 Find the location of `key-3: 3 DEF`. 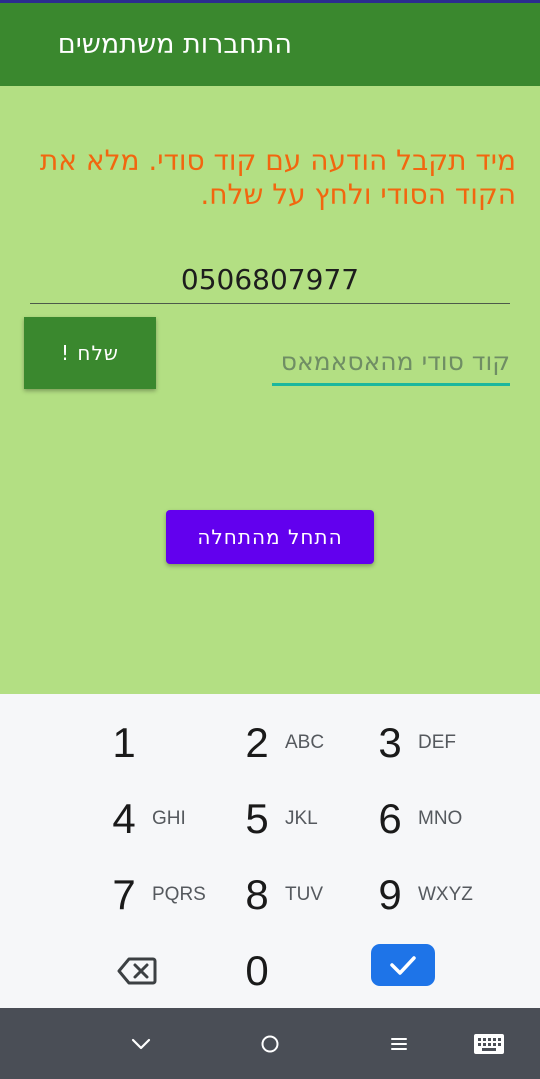

key-3: 3 DEF is located at coordinates (435, 743).